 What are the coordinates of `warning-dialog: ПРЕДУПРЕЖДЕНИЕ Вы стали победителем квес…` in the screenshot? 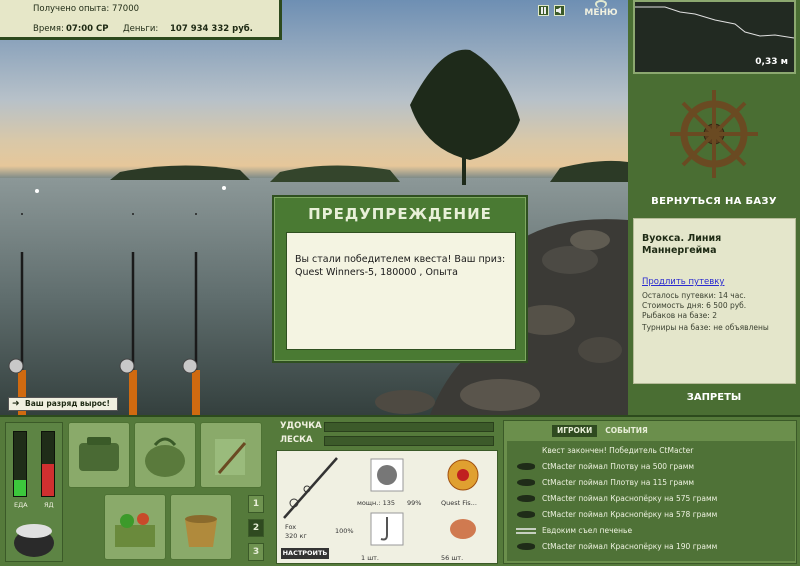 It's located at (400, 279).